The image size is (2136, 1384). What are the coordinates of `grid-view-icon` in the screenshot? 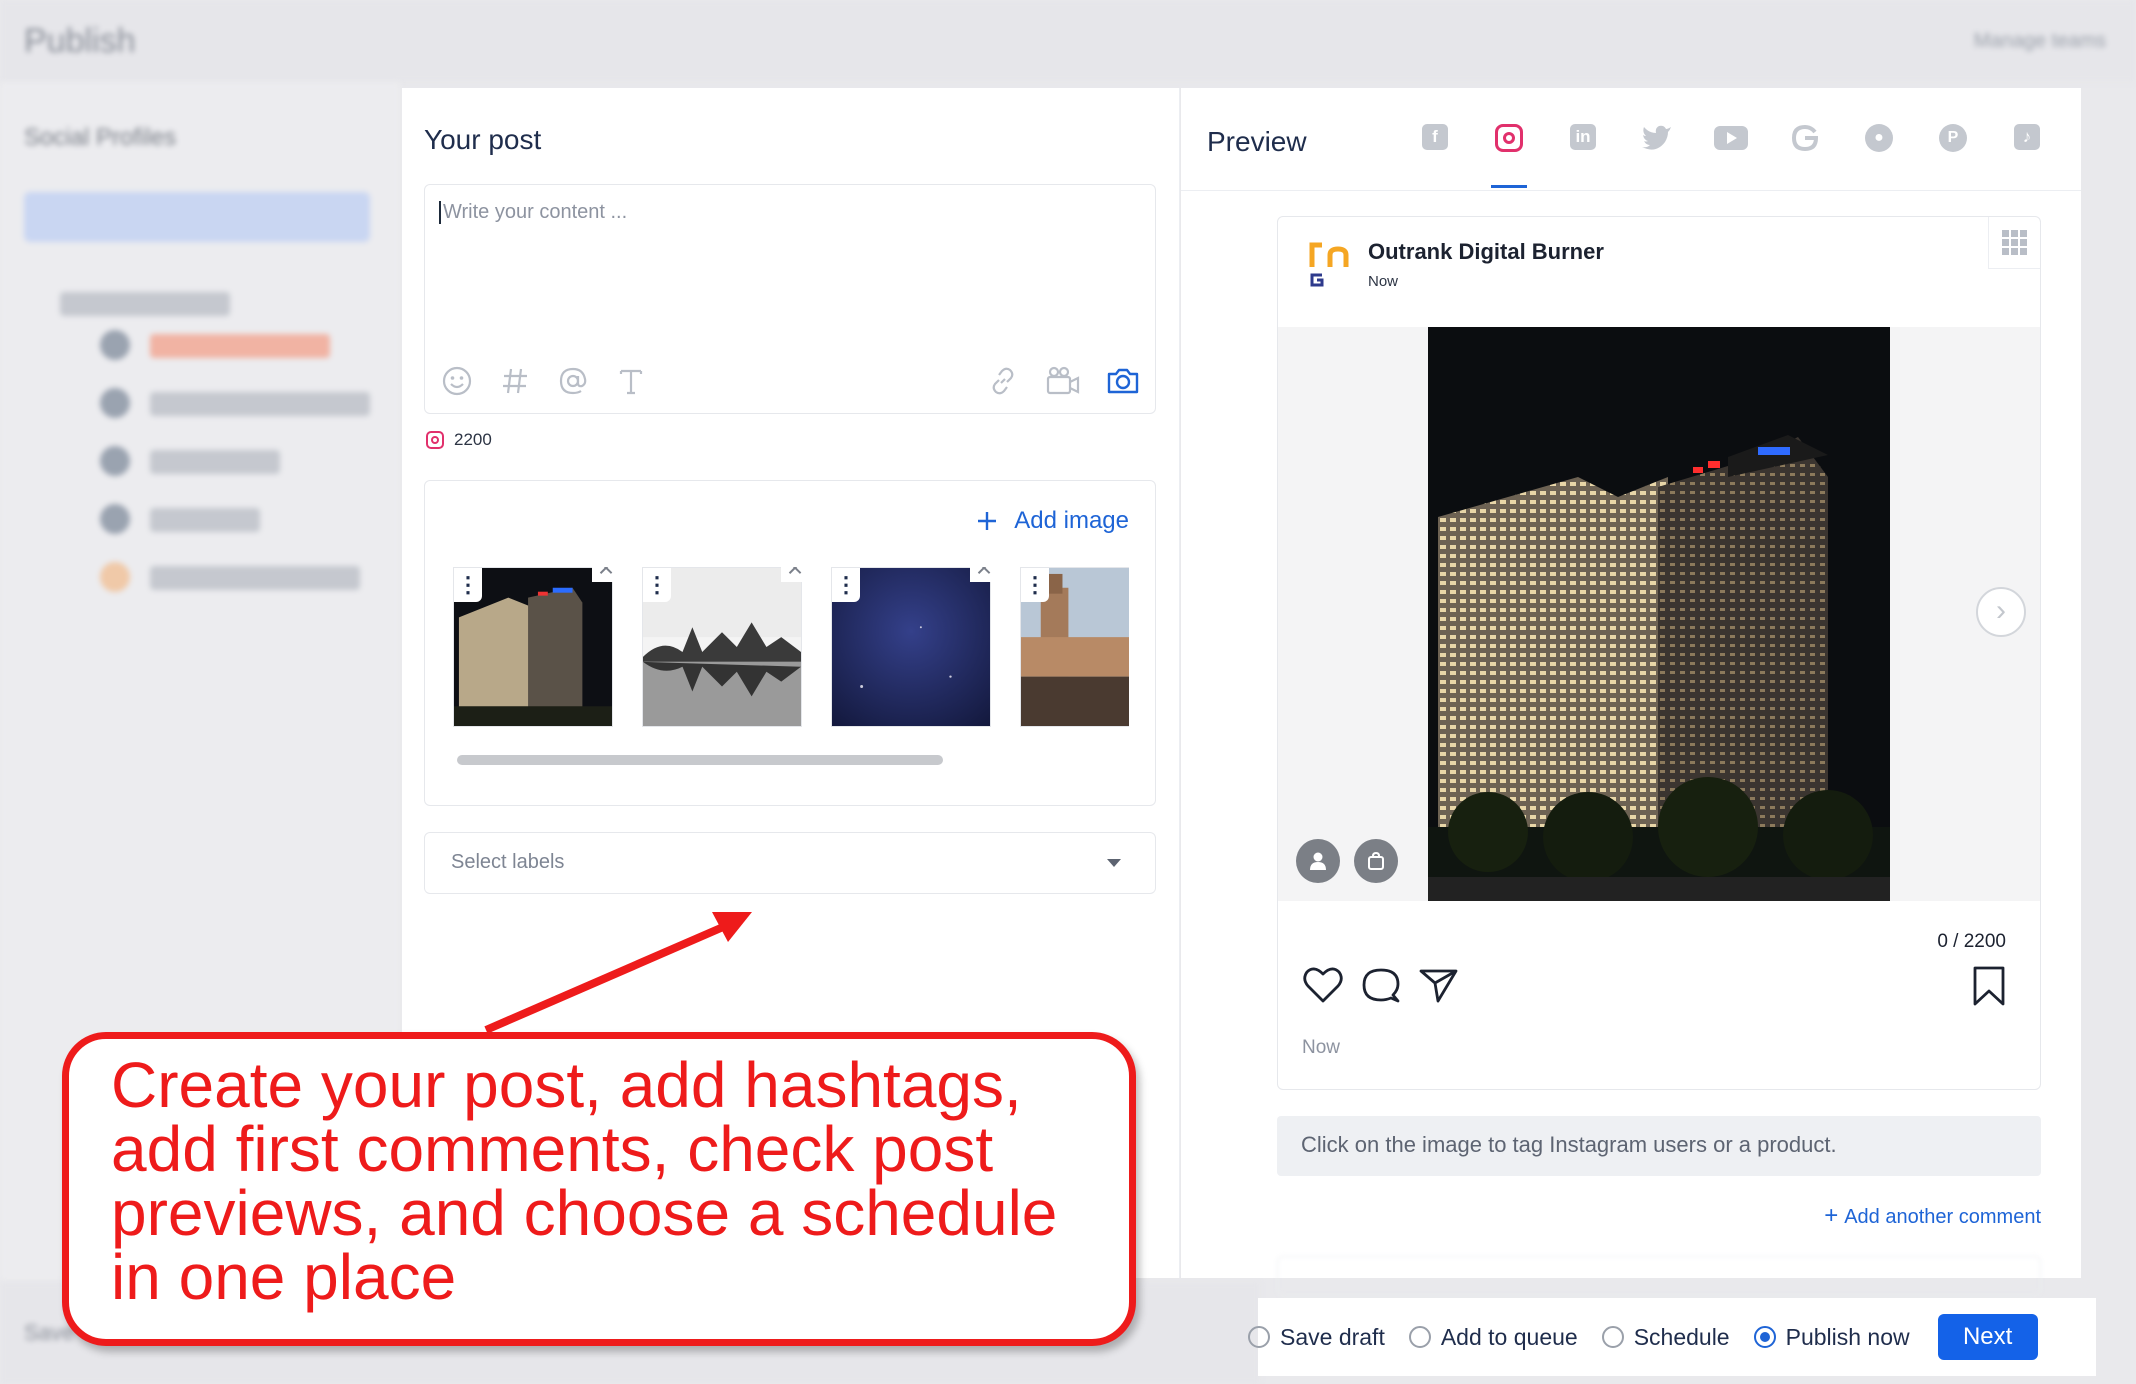 It's located at (2014, 243).